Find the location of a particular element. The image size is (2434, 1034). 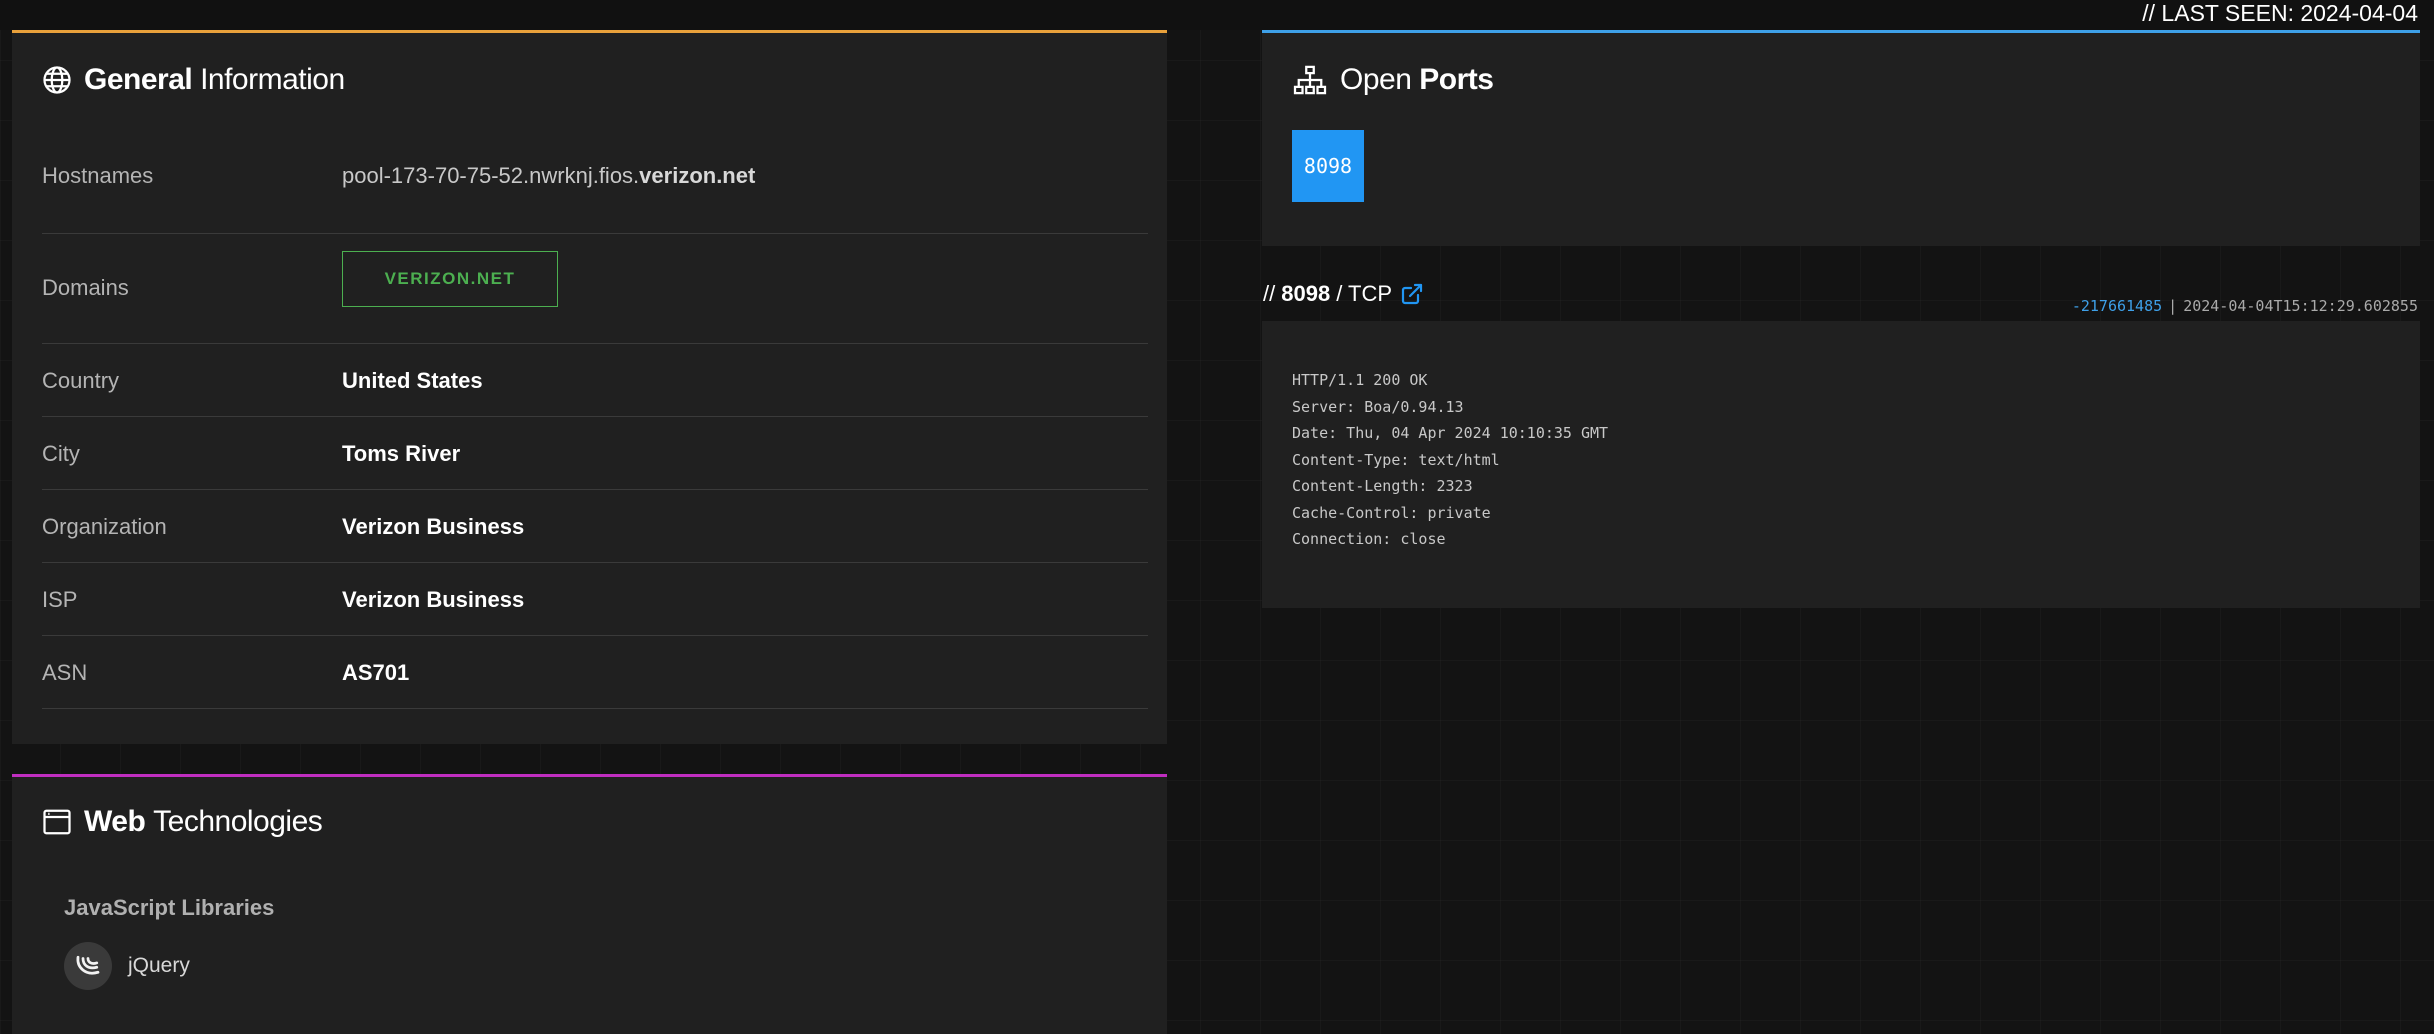

asn-value: AS701 is located at coordinates (376, 672).